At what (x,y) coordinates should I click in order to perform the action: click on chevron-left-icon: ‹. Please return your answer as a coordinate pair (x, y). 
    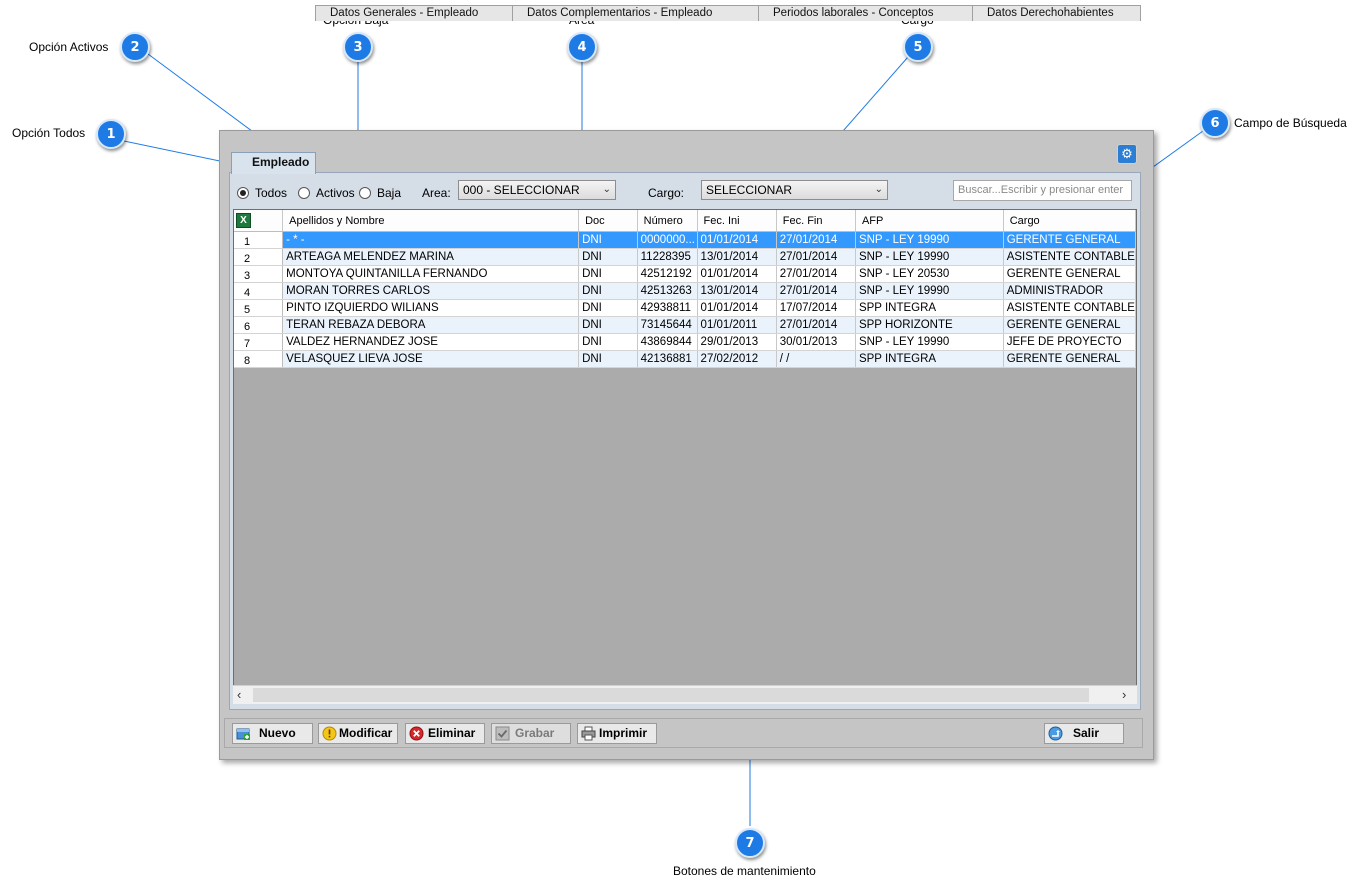
    Looking at the image, I should click on (239, 694).